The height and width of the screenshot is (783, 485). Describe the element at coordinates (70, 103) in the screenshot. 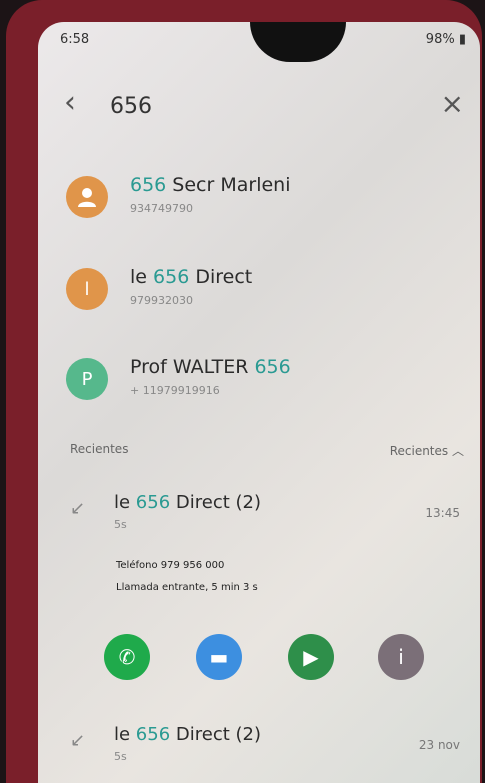

I see `back-arrow-icon: ‹` at that location.